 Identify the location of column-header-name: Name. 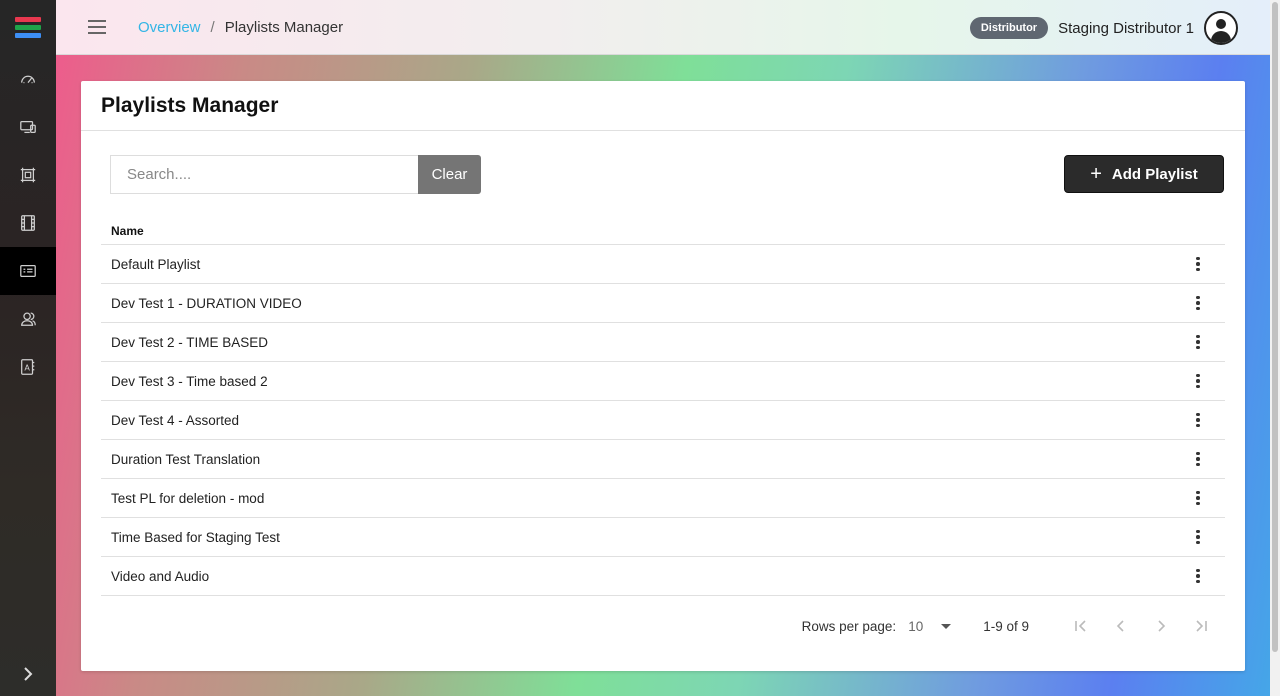
(663, 231).